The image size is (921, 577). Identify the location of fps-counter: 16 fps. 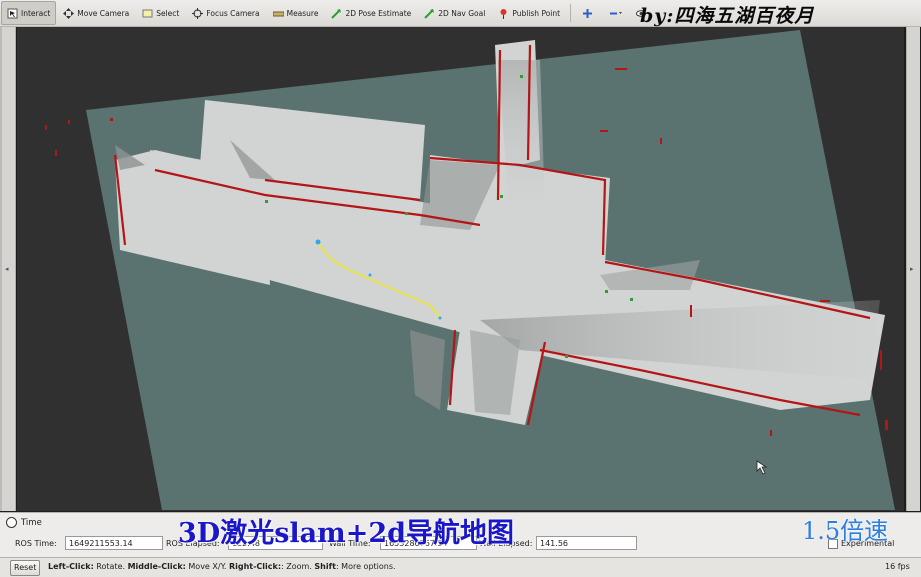
(897, 566).